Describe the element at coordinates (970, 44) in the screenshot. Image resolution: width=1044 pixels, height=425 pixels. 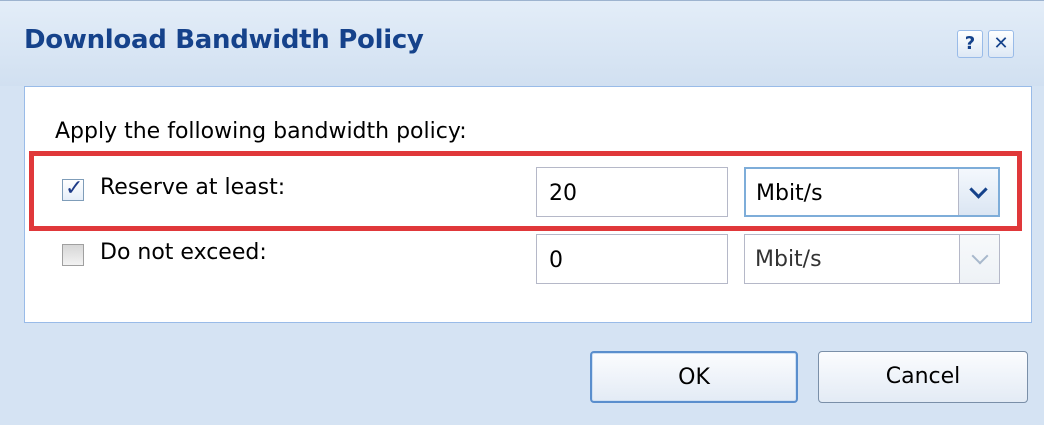
I see `help-button: ?` at that location.